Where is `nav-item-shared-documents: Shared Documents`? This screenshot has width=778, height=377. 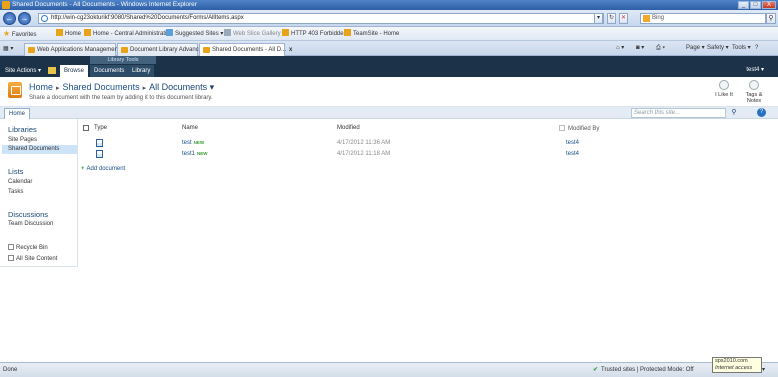
nav-item-shared-documents: Shared Documents is located at coordinates (39, 149).